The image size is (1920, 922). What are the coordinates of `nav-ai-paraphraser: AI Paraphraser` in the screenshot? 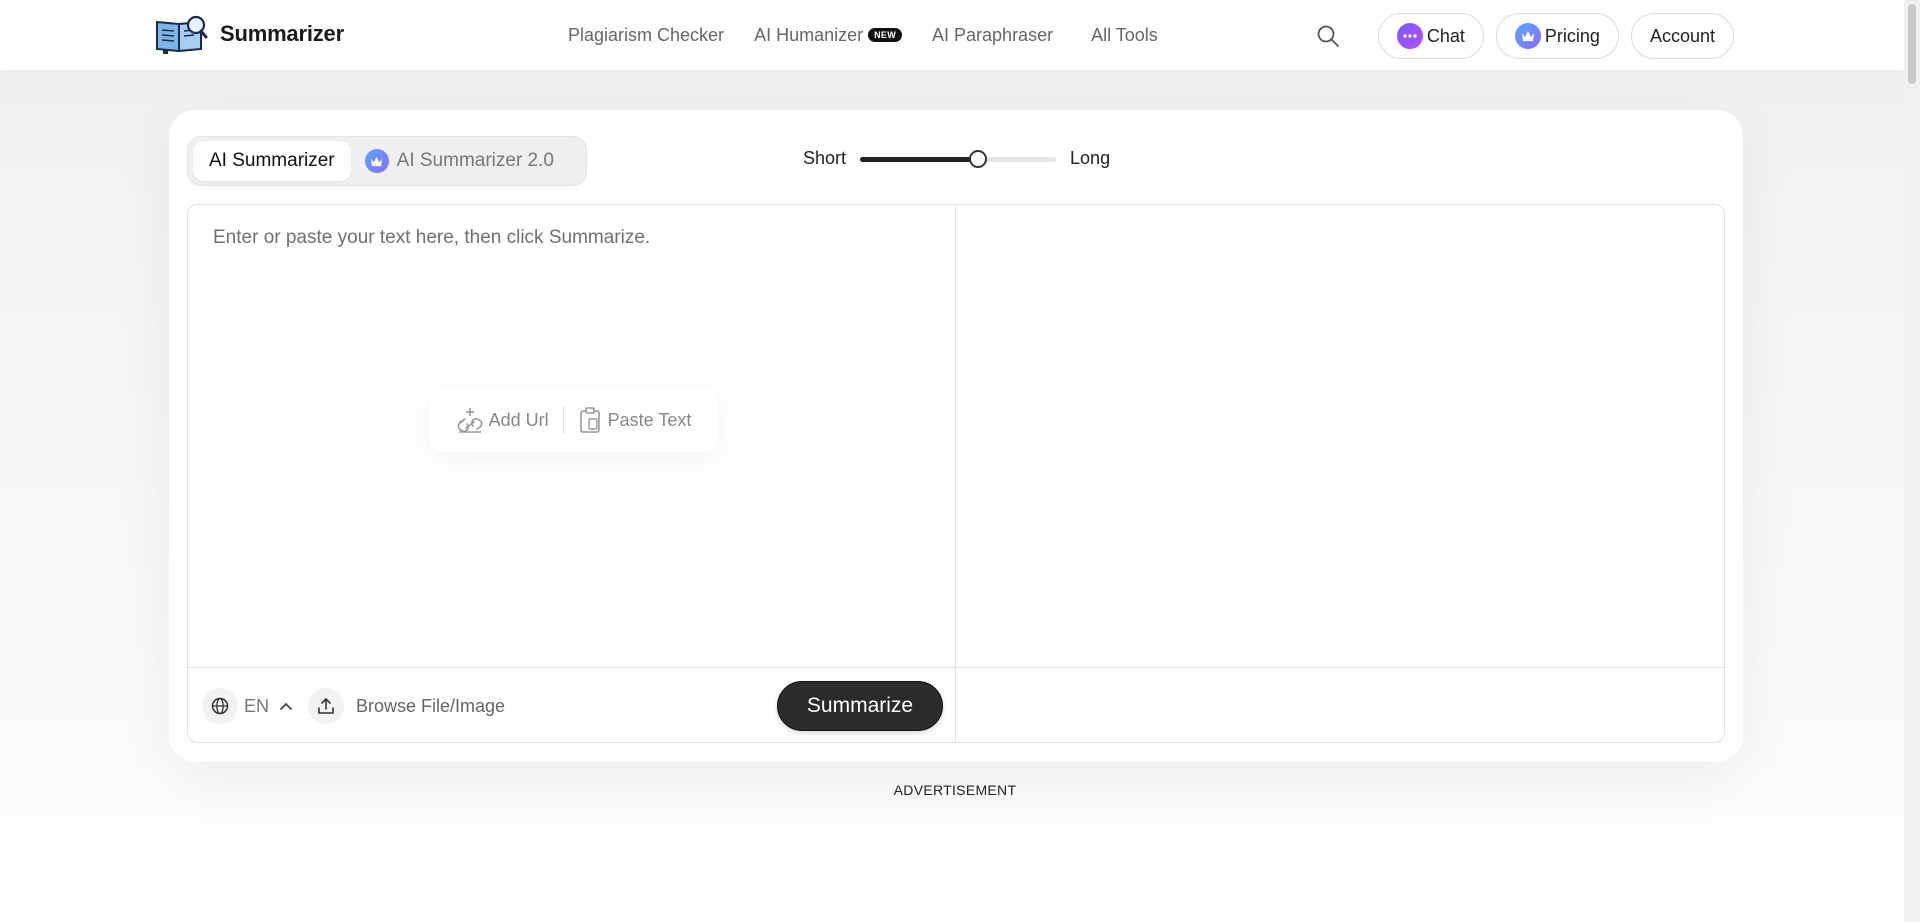 It's located at (992, 35).